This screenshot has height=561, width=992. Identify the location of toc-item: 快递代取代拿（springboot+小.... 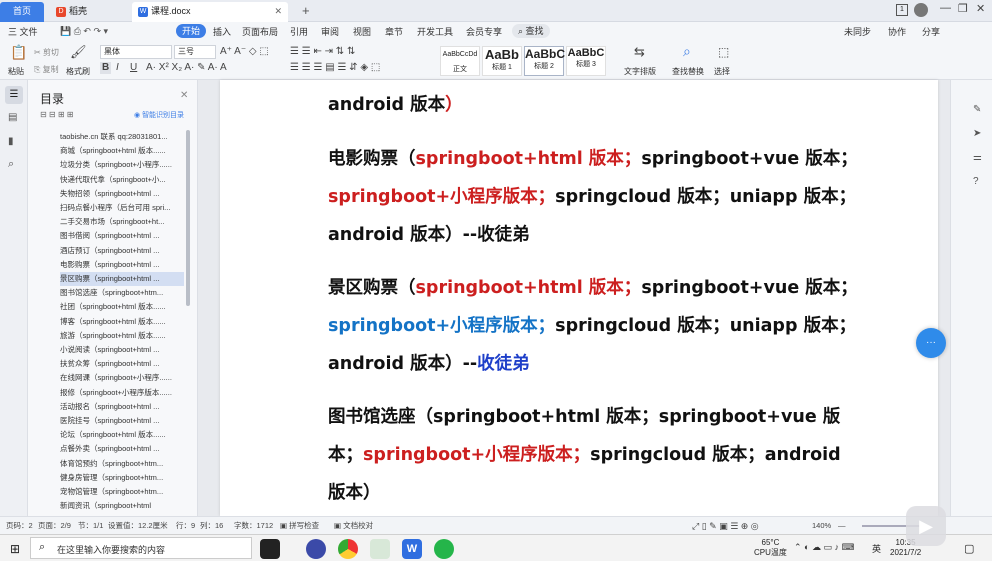
(122, 180).